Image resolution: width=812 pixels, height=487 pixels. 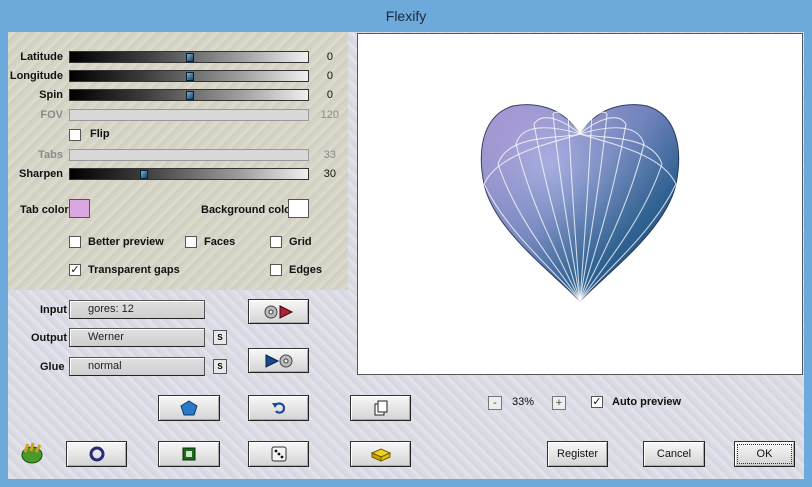 I want to click on tabs-value: 33, so click(x=329, y=155).